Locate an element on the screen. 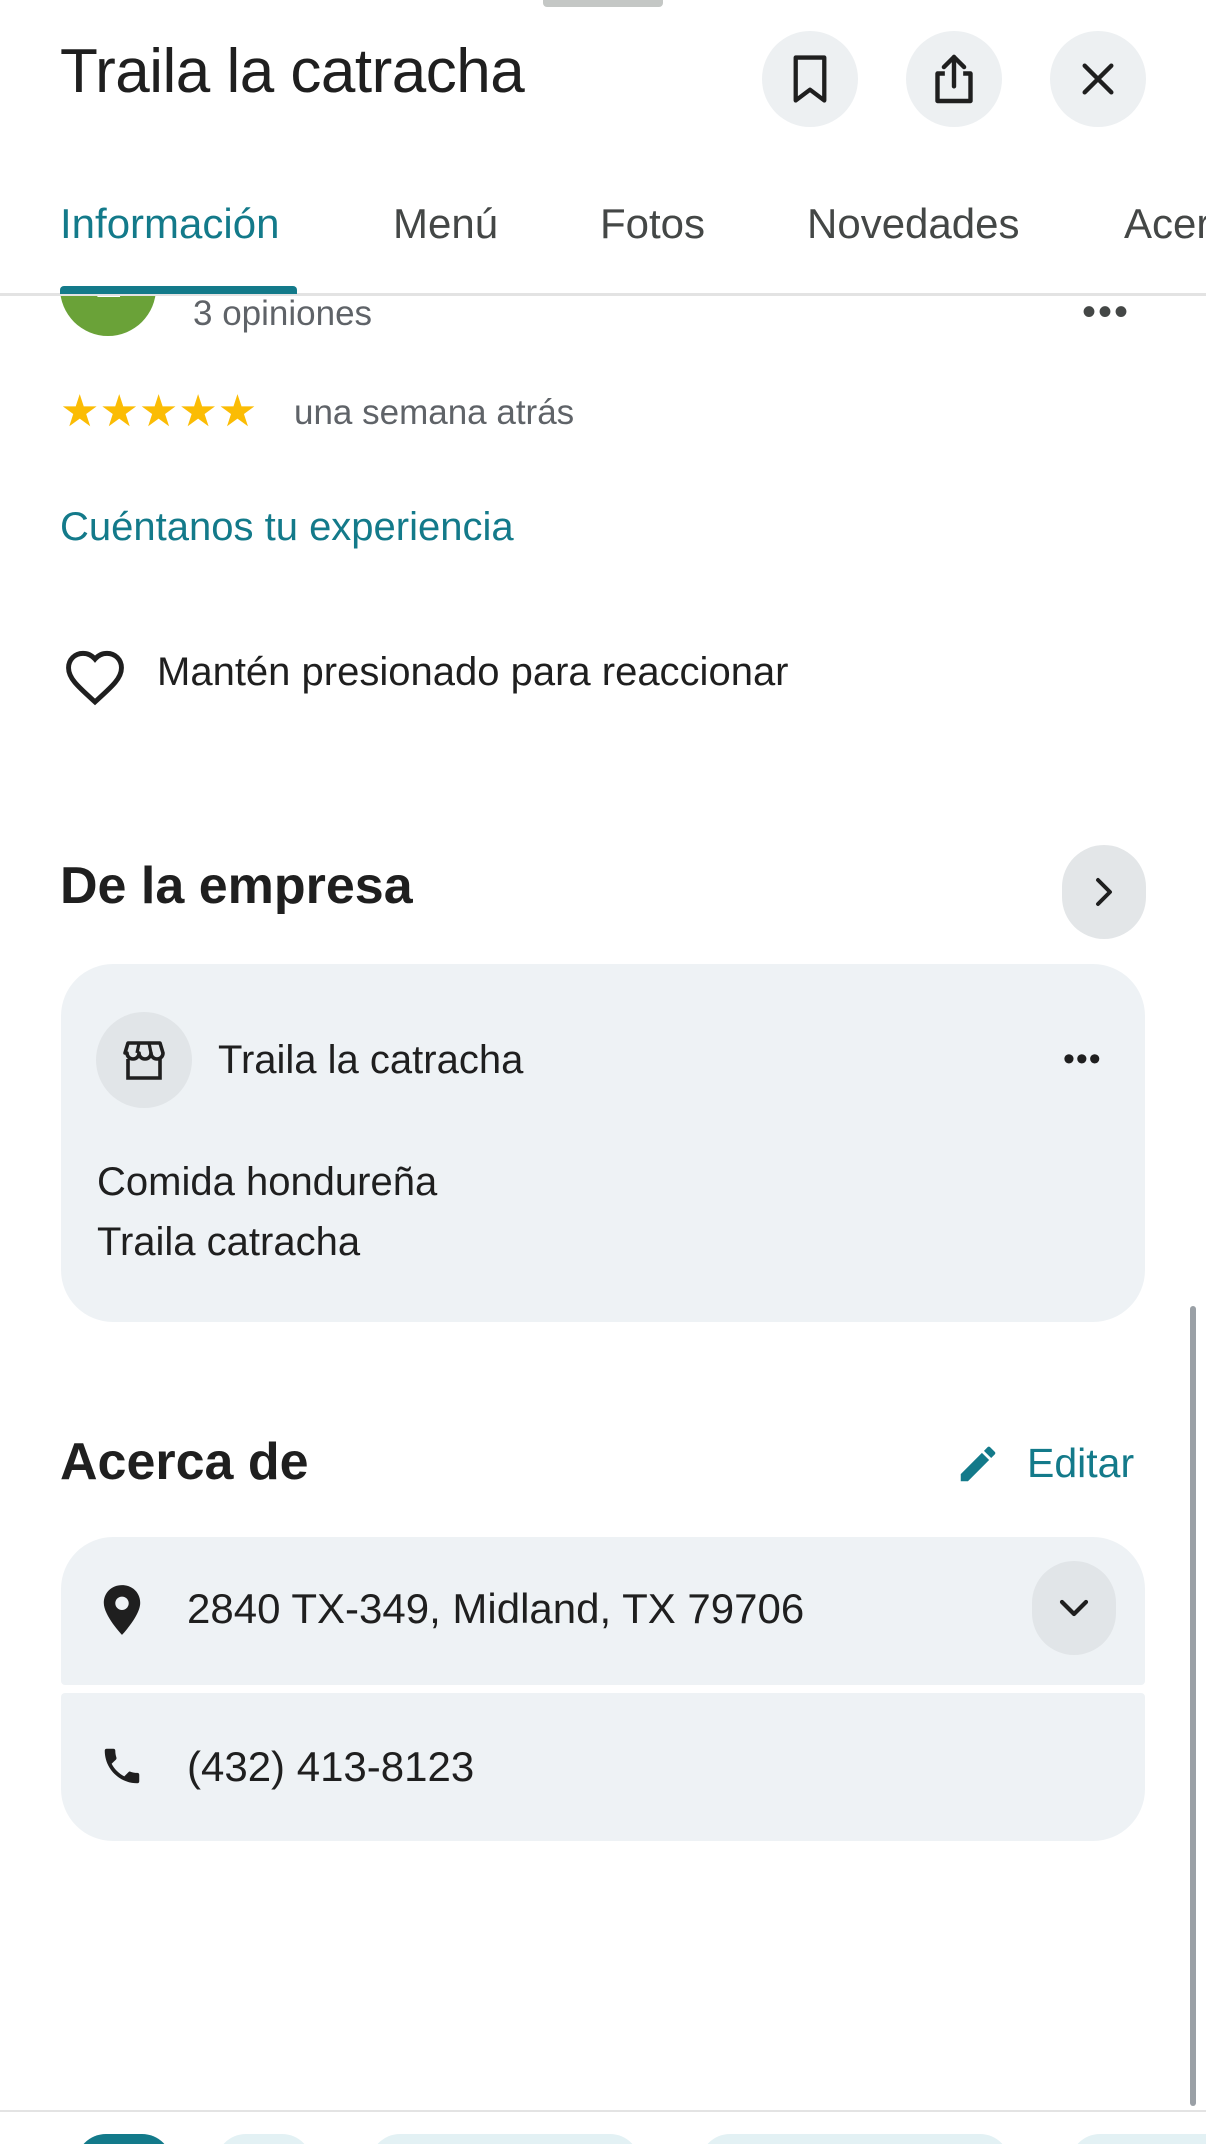 The height and width of the screenshot is (2144, 1206). phone-icon is located at coordinates (122, 1768).